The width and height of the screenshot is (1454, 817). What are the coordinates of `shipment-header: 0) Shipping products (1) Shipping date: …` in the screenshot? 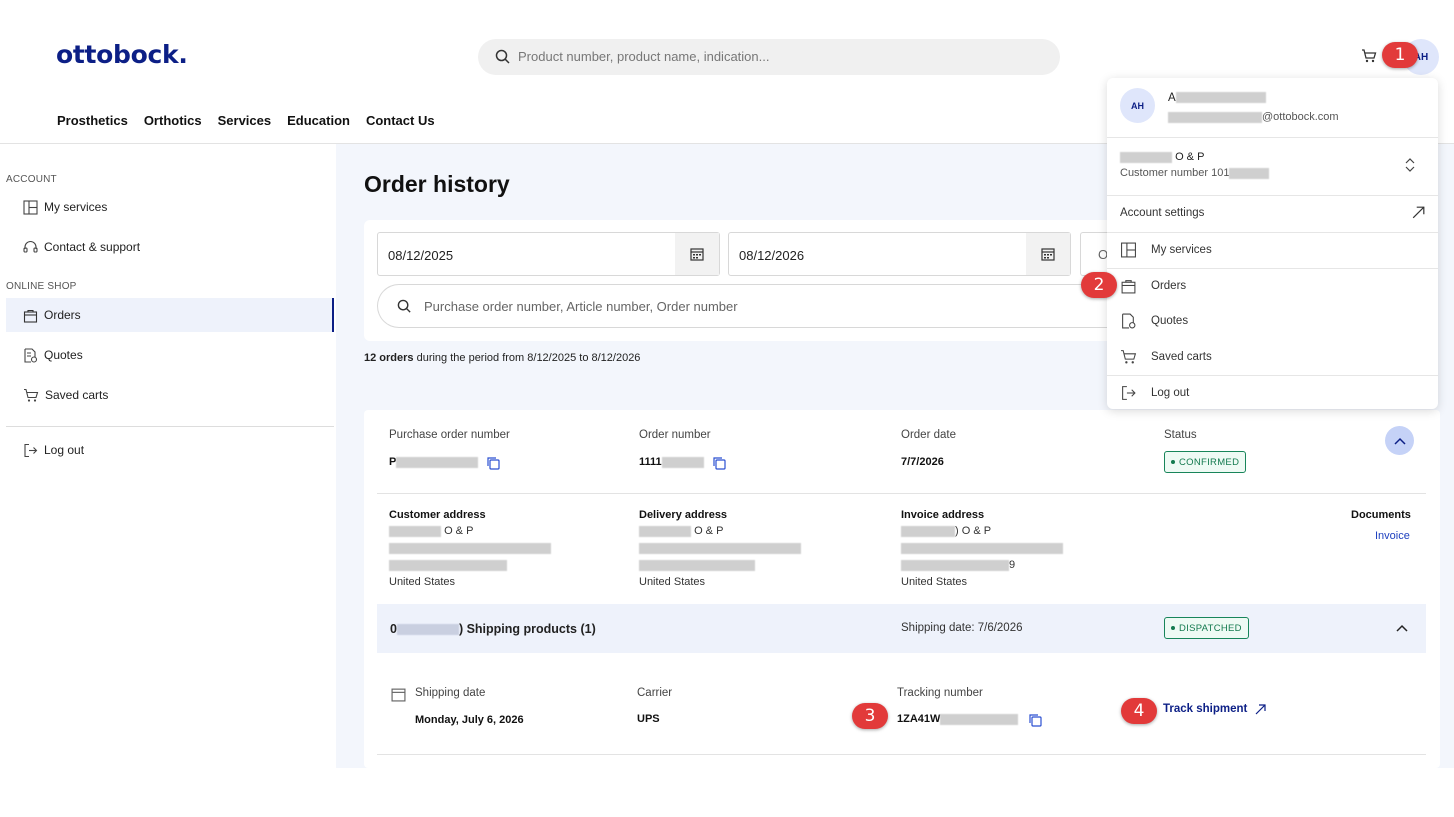 It's located at (901, 628).